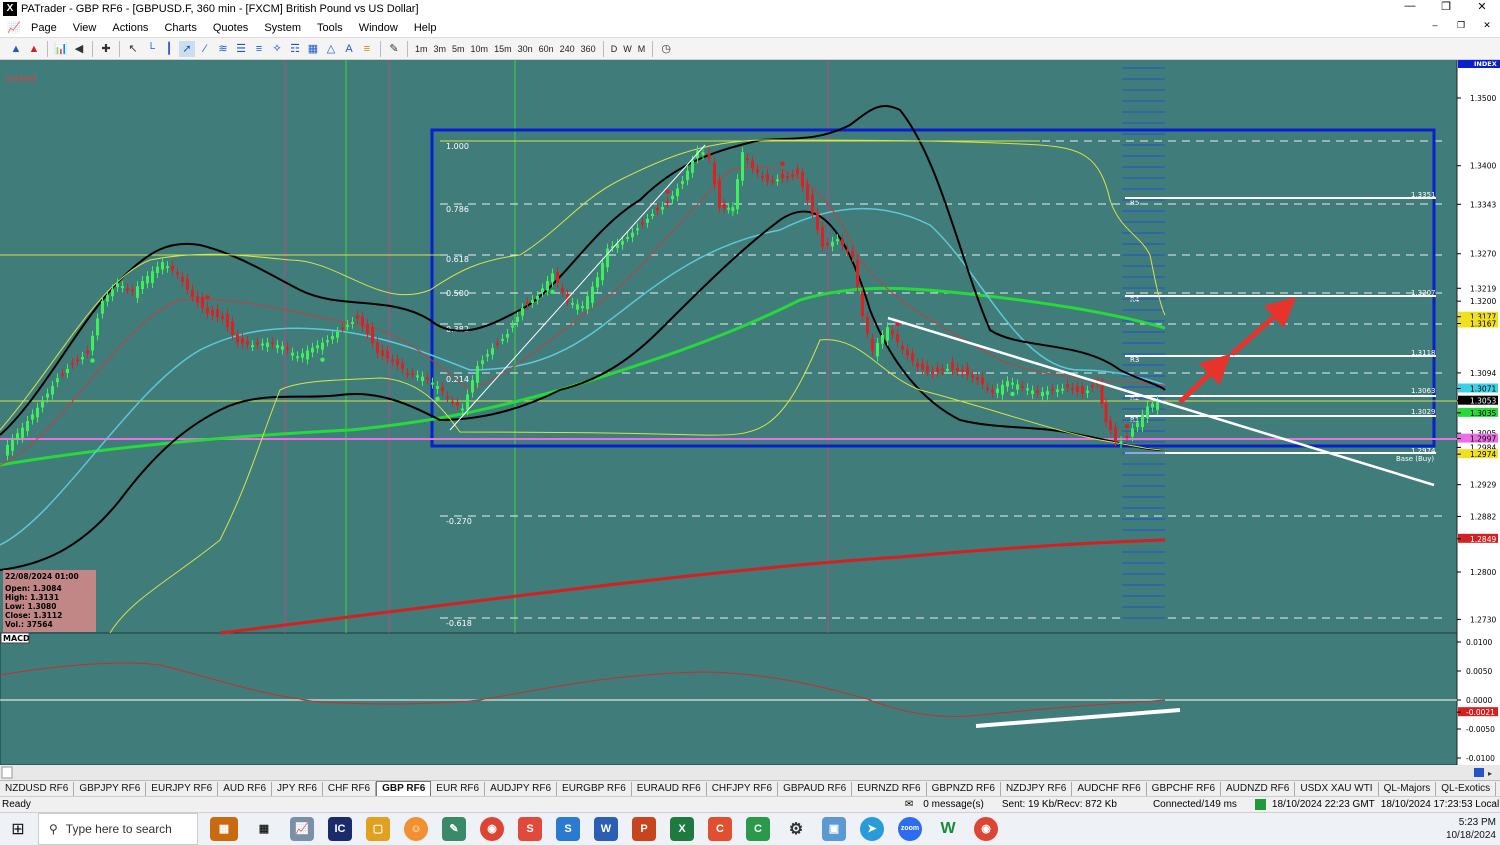 This screenshot has width=1500, height=845. What do you see at coordinates (1258, 788) in the screenshot?
I see `symbol-tab: AUDNZD RF6` at bounding box center [1258, 788].